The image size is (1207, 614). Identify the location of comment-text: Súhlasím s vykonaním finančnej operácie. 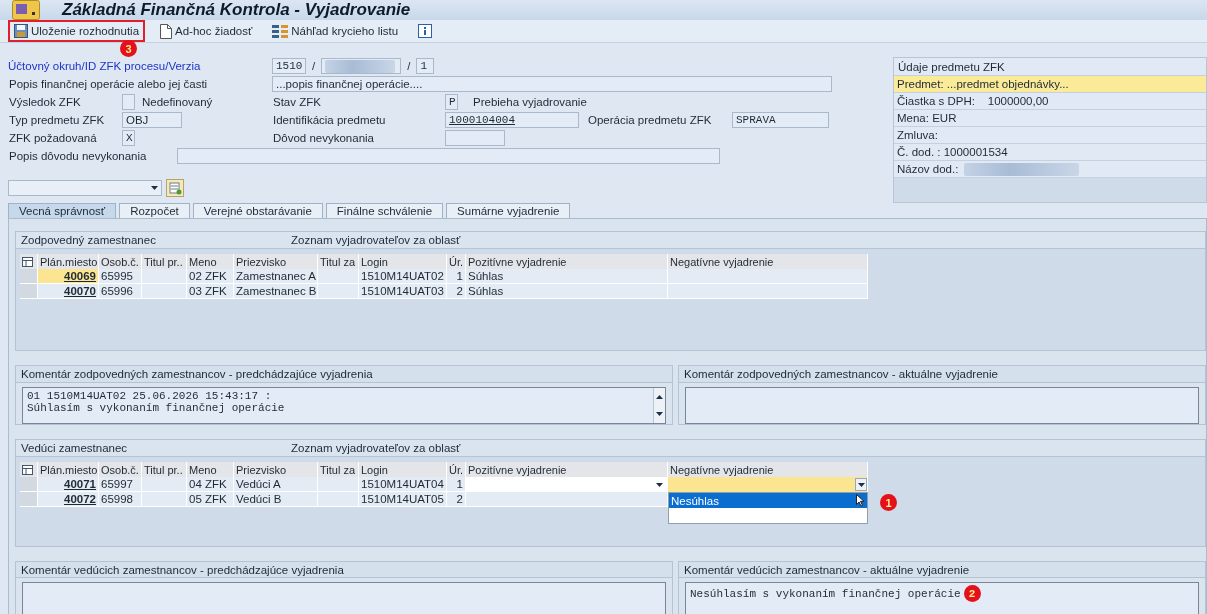
(156, 407).